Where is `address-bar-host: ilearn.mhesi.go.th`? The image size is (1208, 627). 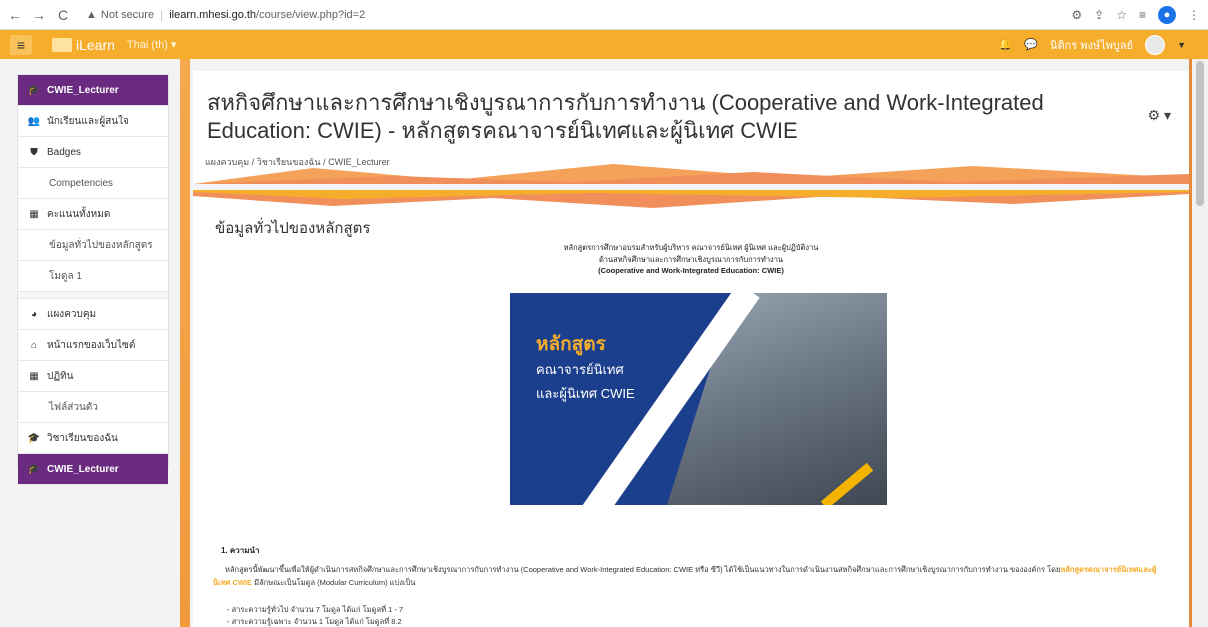
address-bar-host: ilearn.mhesi.go.th is located at coordinates (212, 15).